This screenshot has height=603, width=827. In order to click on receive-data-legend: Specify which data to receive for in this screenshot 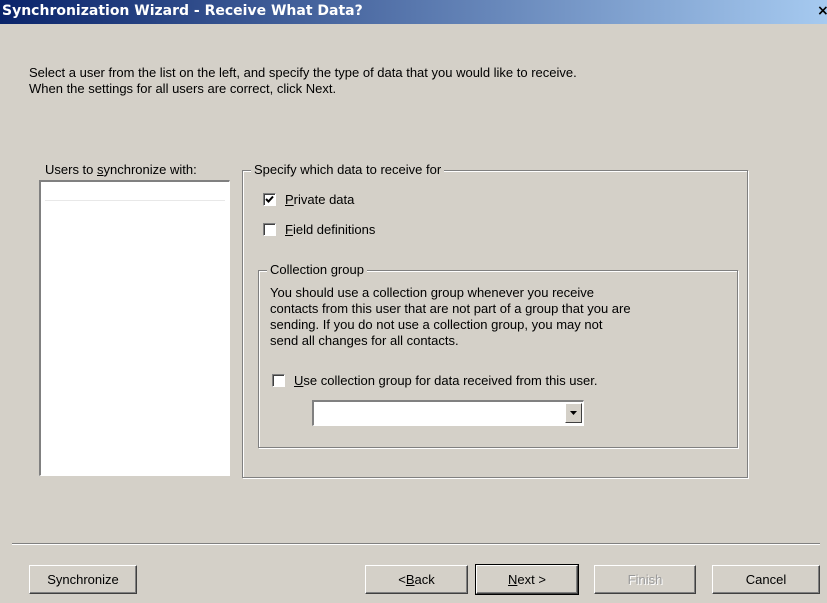, I will do `click(348, 170)`.